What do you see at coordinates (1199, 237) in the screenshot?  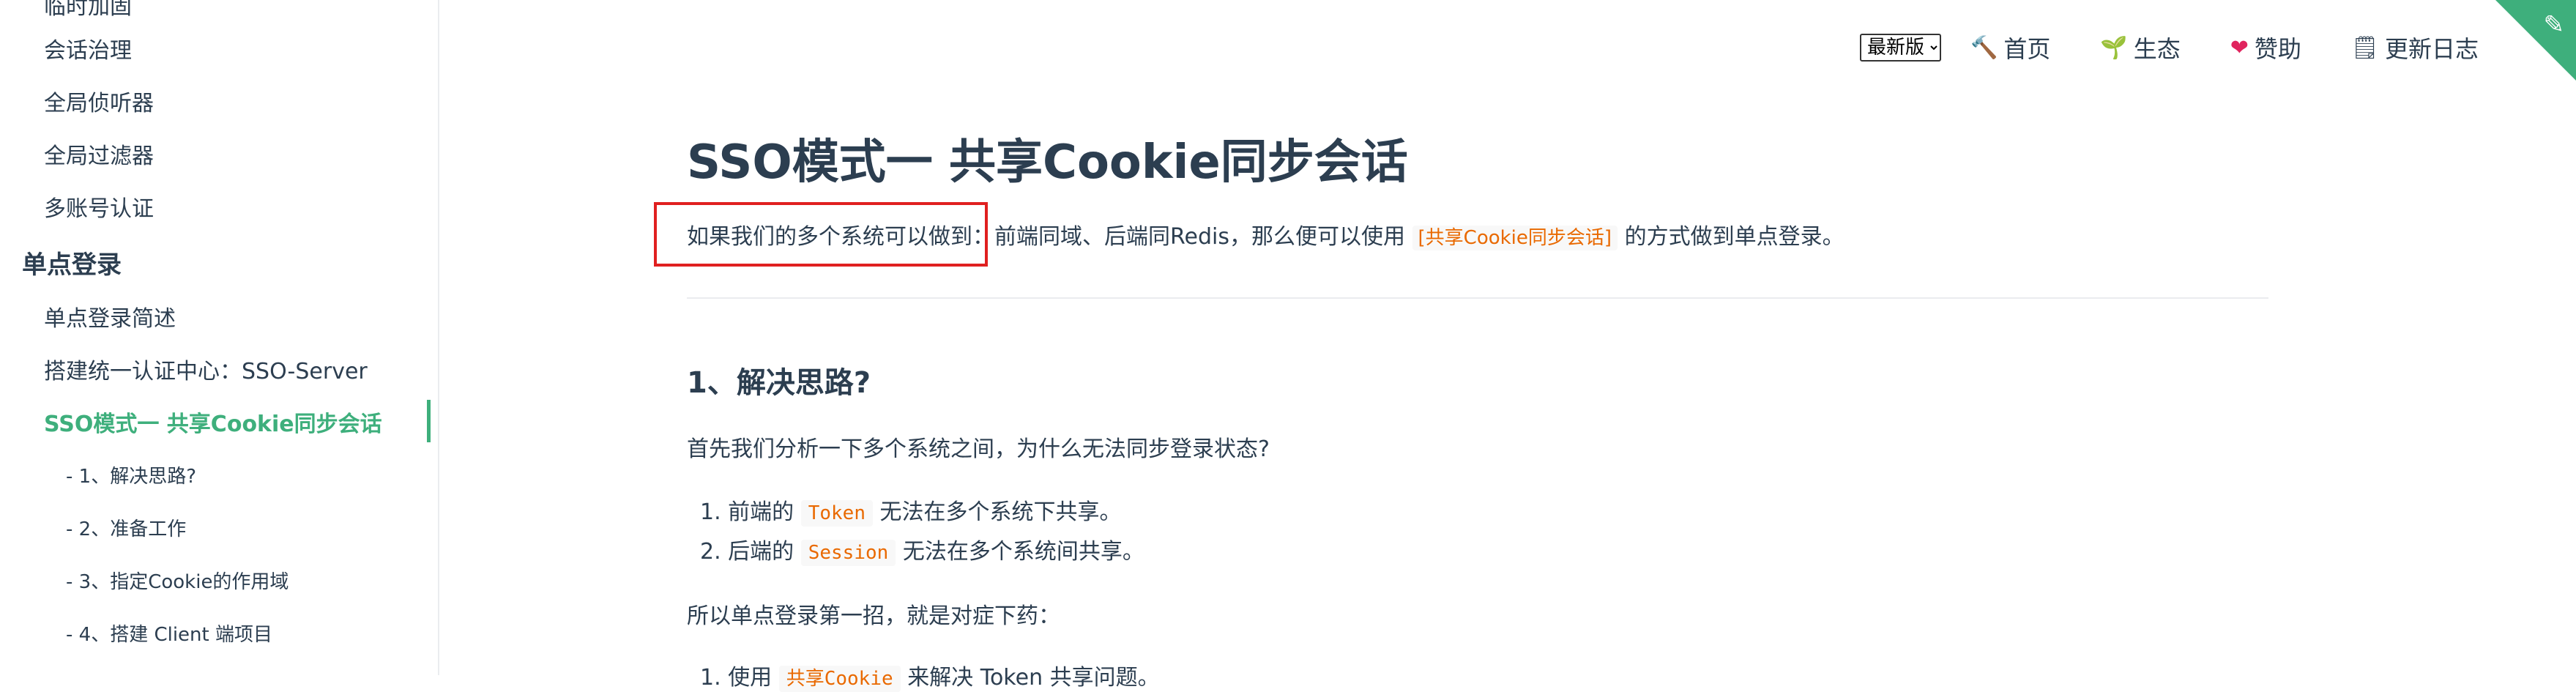 I see `intro-text-part2: 前端同域、后端同Redis，那么便可以使用` at bounding box center [1199, 237].